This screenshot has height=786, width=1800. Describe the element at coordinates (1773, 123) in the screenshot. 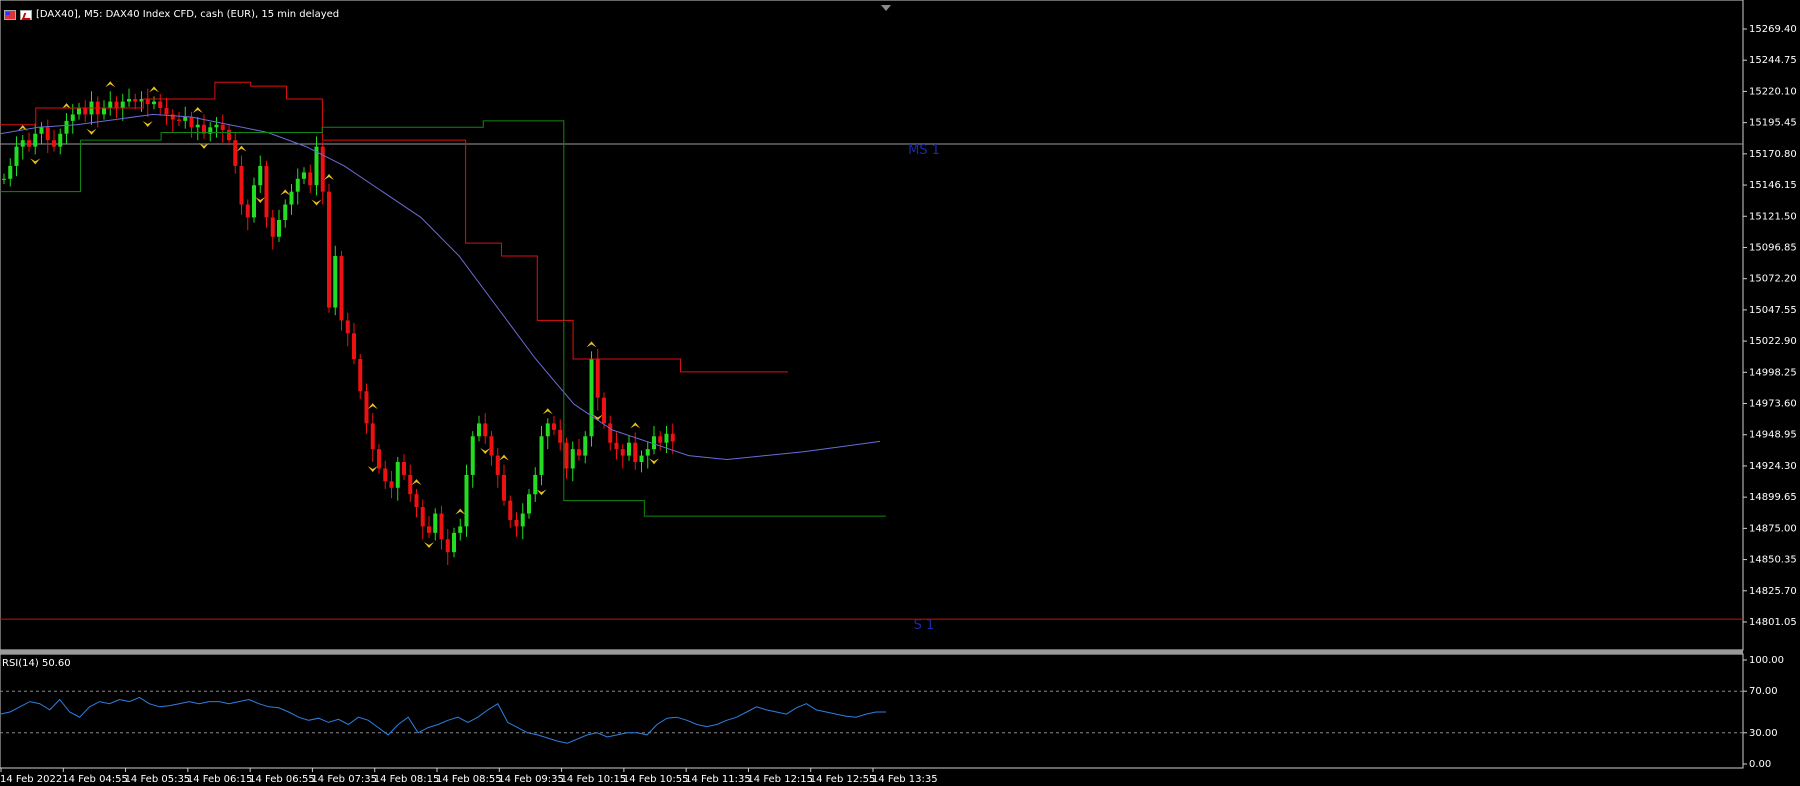

I see `price-axis-label: 15195.45` at that location.